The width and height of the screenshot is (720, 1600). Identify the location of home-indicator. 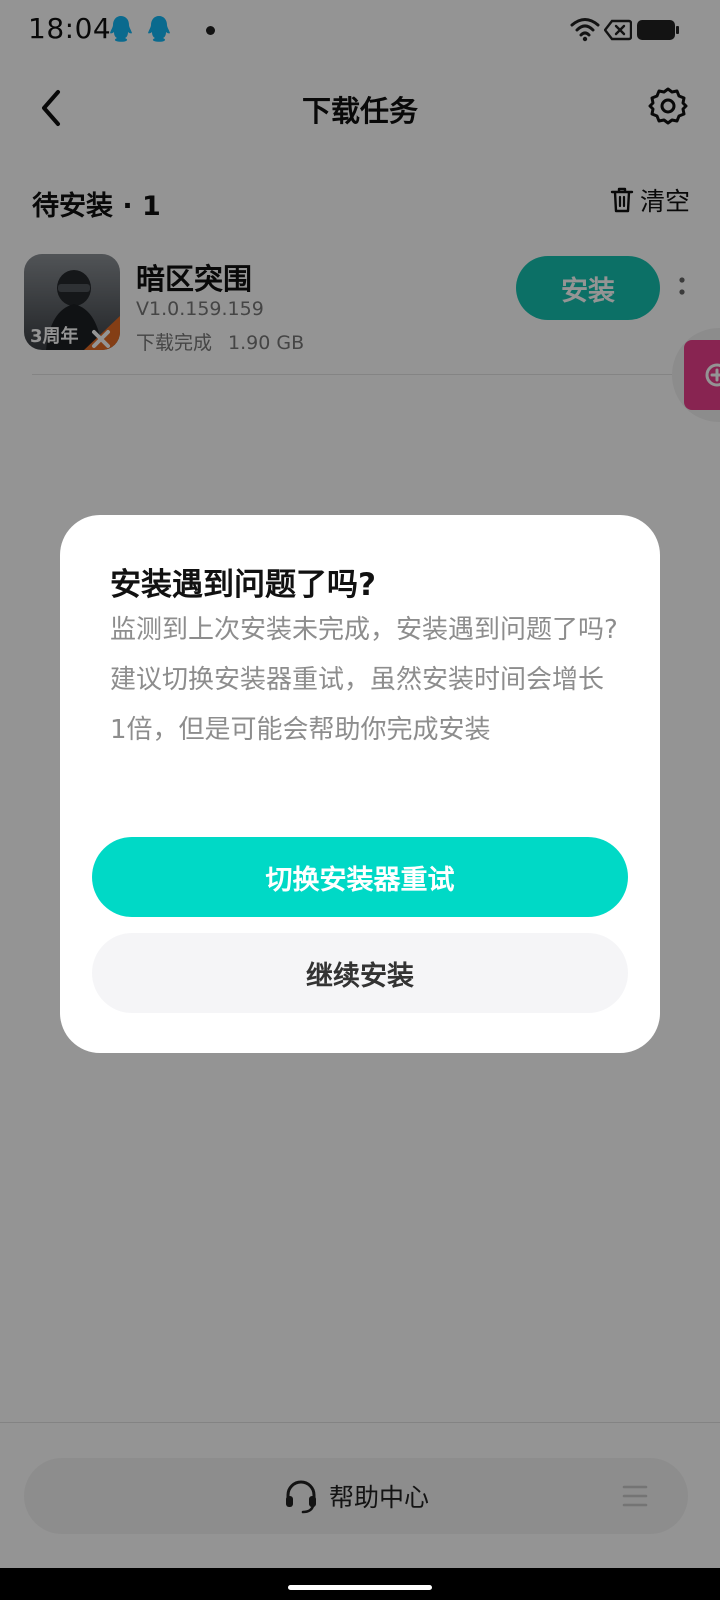
(360, 1587).